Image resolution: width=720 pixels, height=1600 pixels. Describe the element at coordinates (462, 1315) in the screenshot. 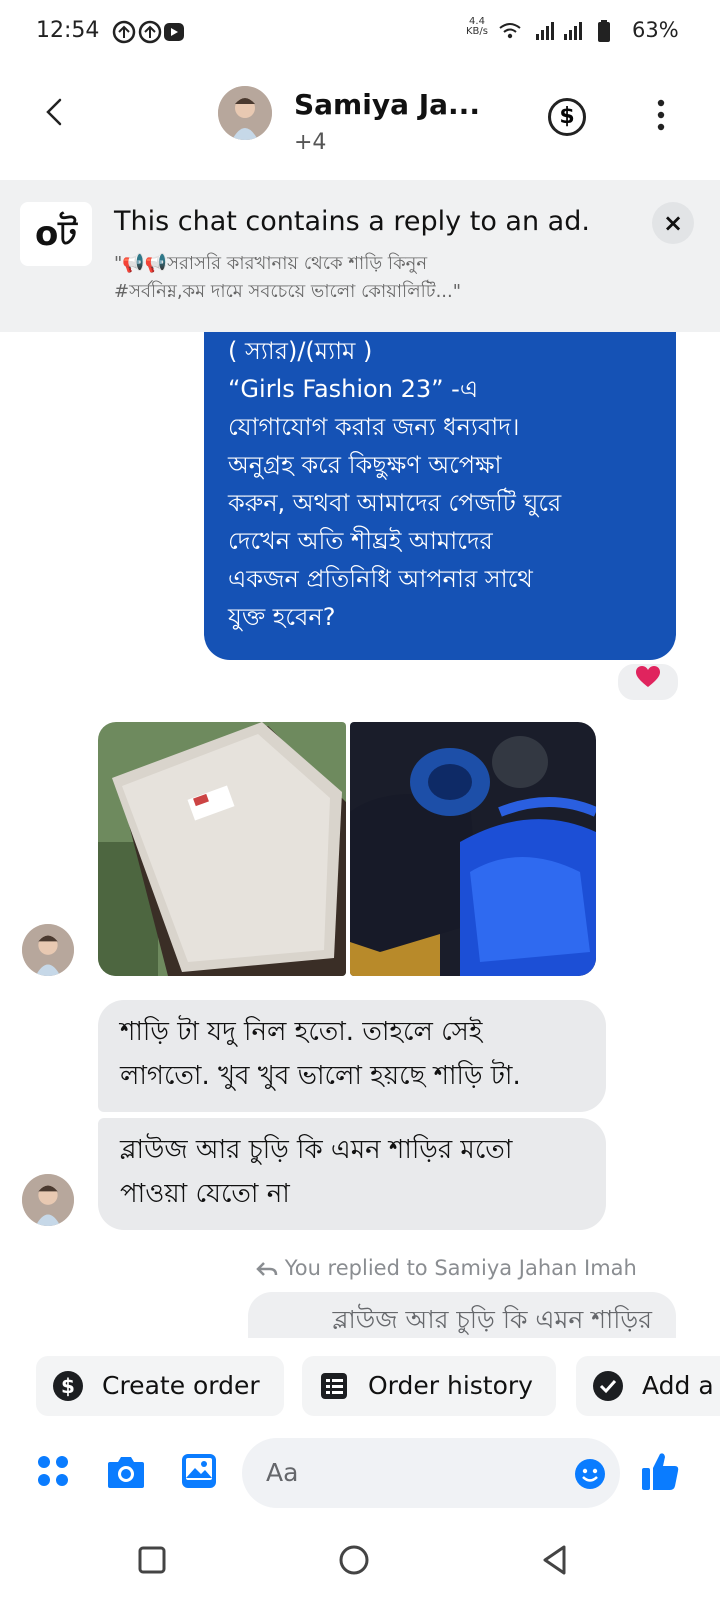

I see `quoted-message: ব্লাউজ আর চুড়ি কি এমন শাড়ির` at that location.